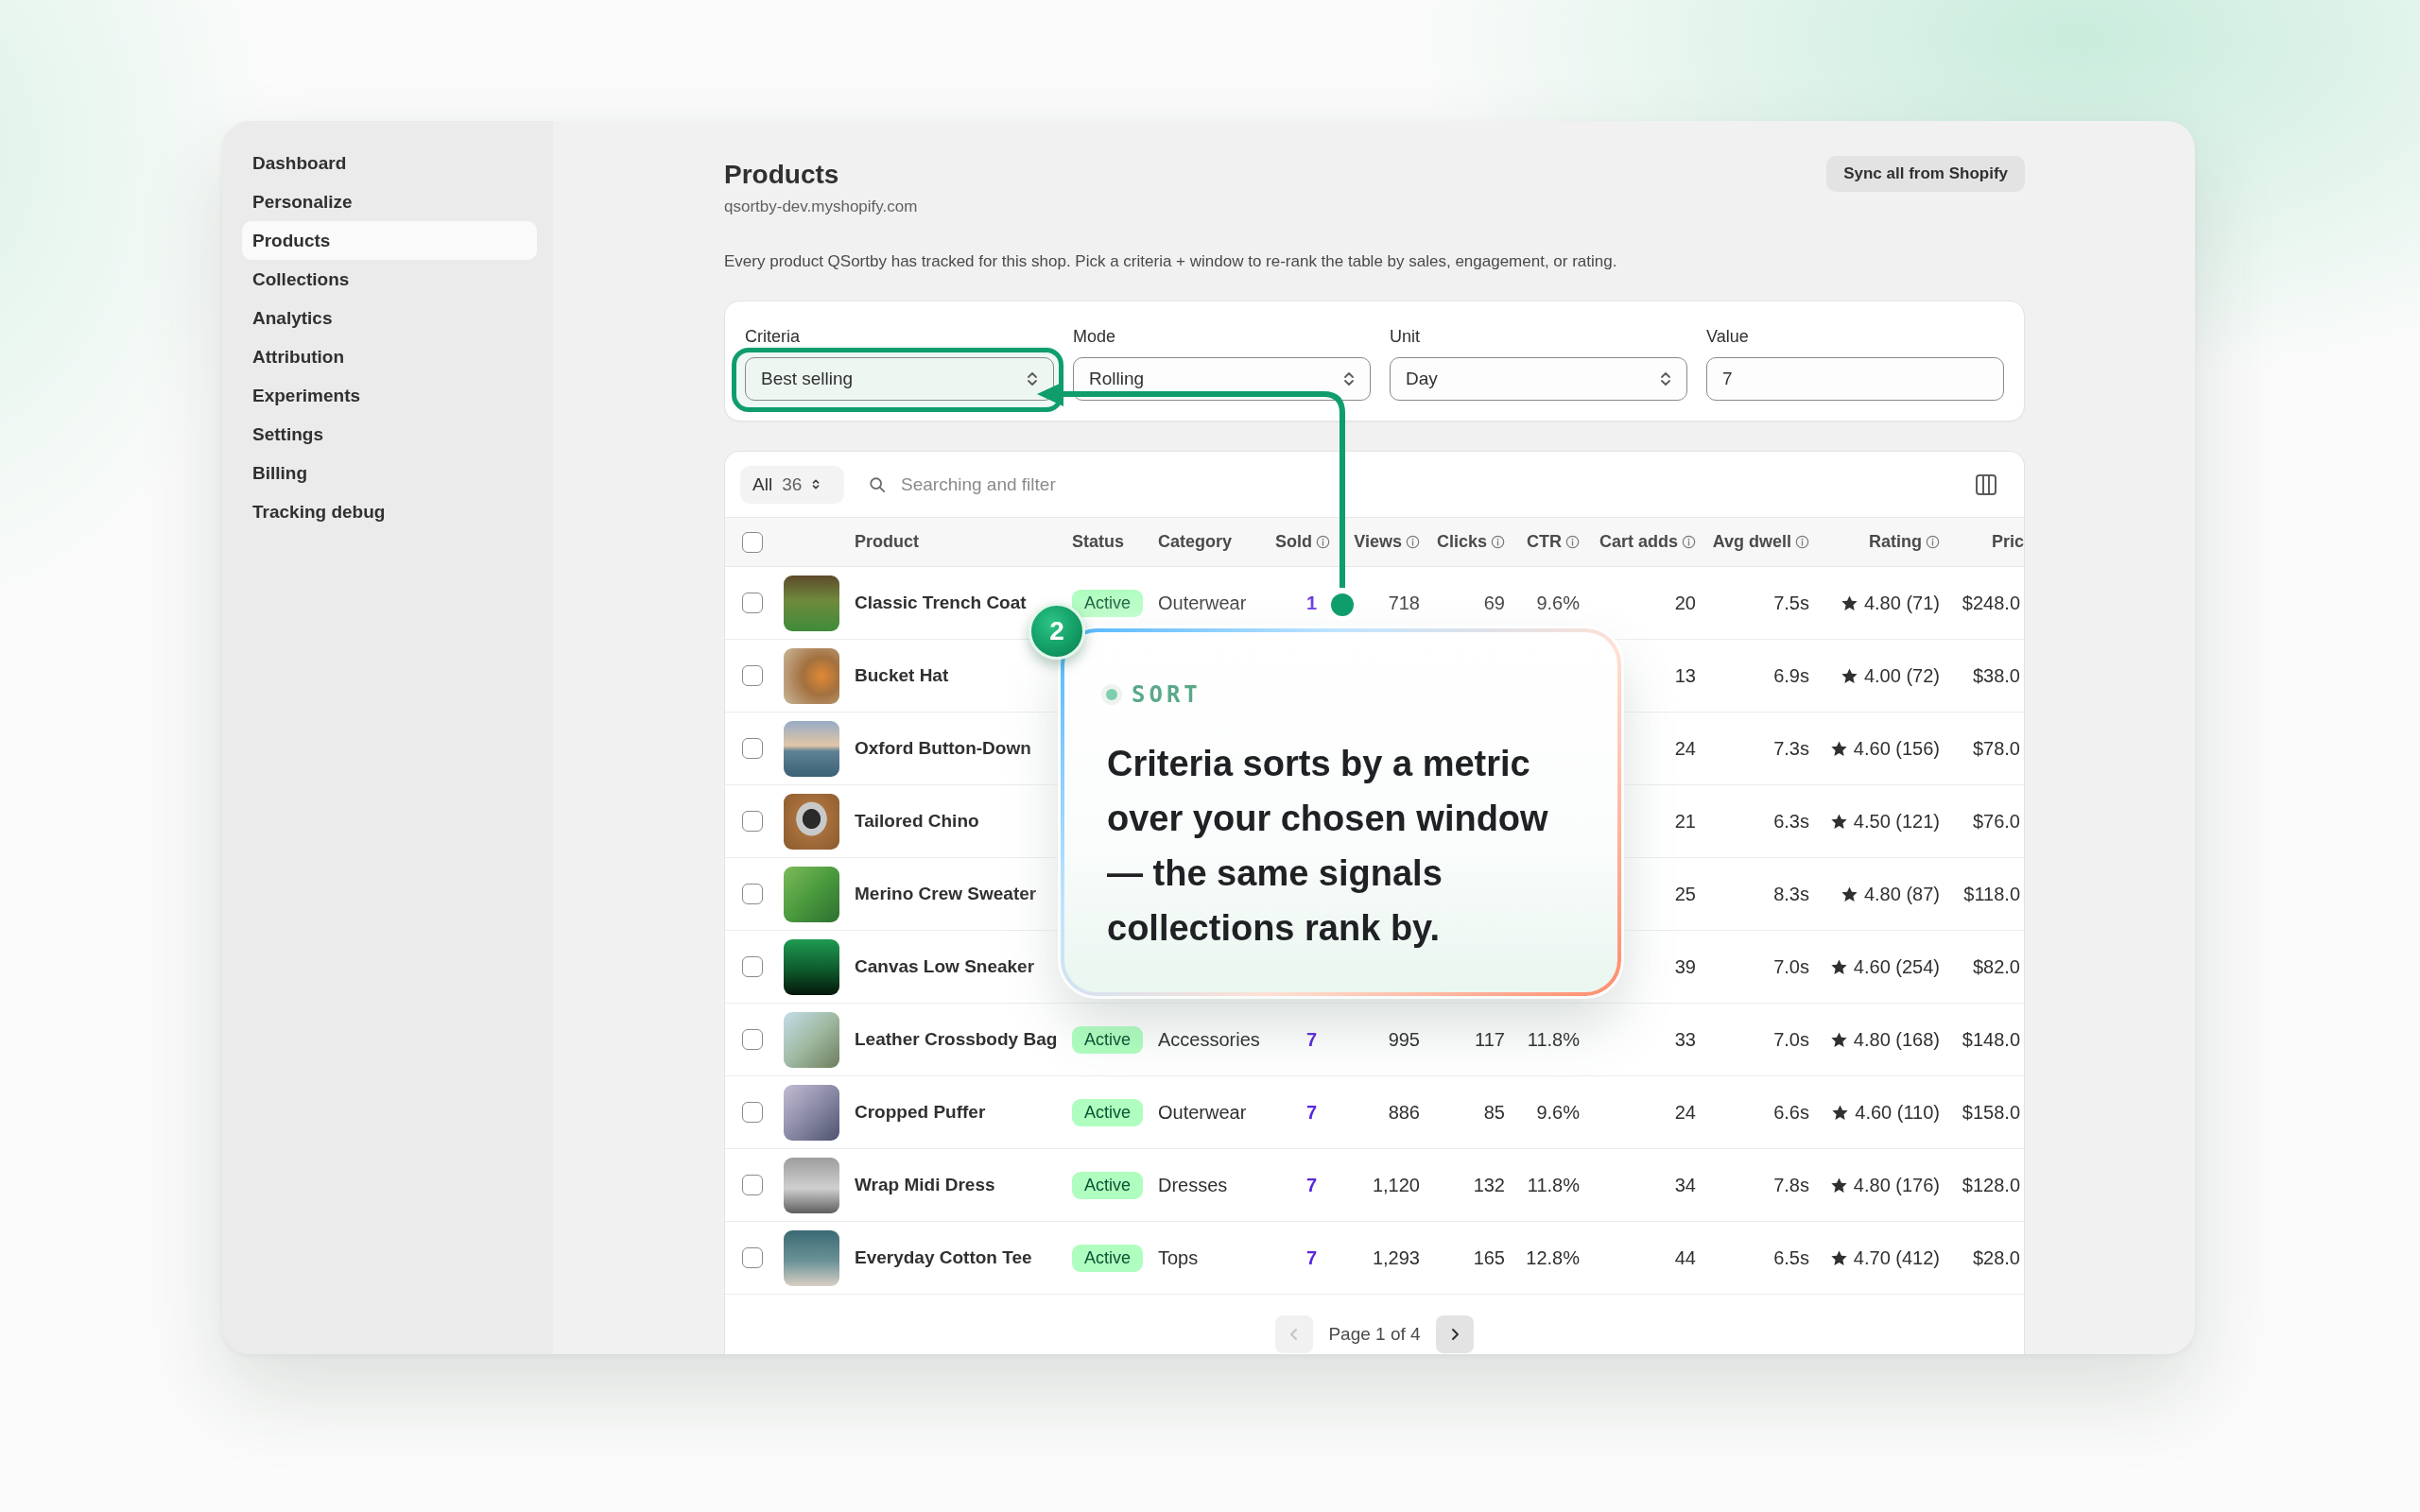 The height and width of the screenshot is (1512, 2420). I want to click on nav-item: Tracking debug, so click(389, 511).